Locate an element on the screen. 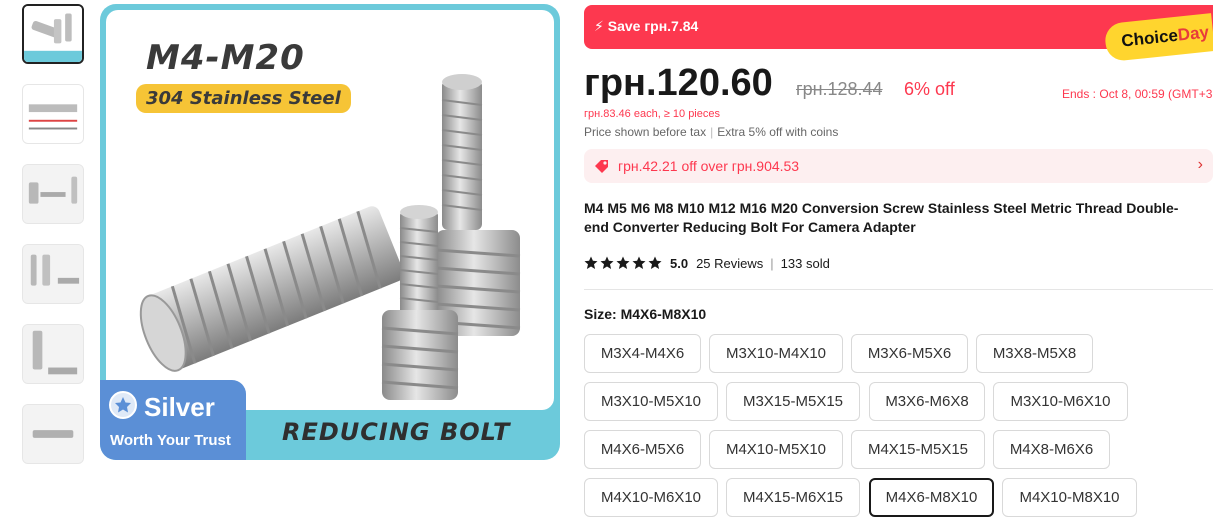 This screenshot has width=1213, height=531. size-option: M3X6-M5X6 is located at coordinates (909, 353).